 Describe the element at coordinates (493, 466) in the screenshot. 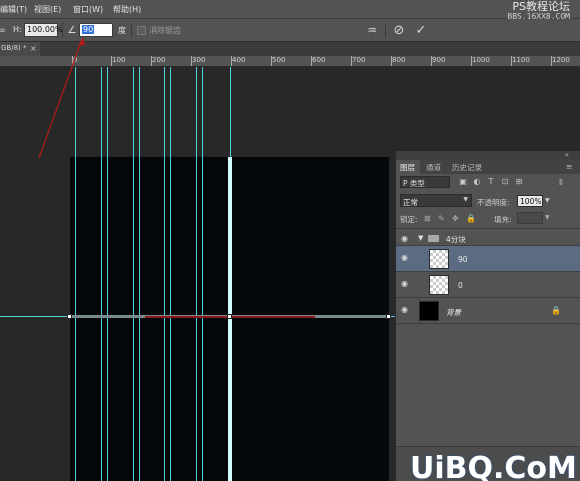

I see `uibq-logo: UiBQ.CoM` at that location.